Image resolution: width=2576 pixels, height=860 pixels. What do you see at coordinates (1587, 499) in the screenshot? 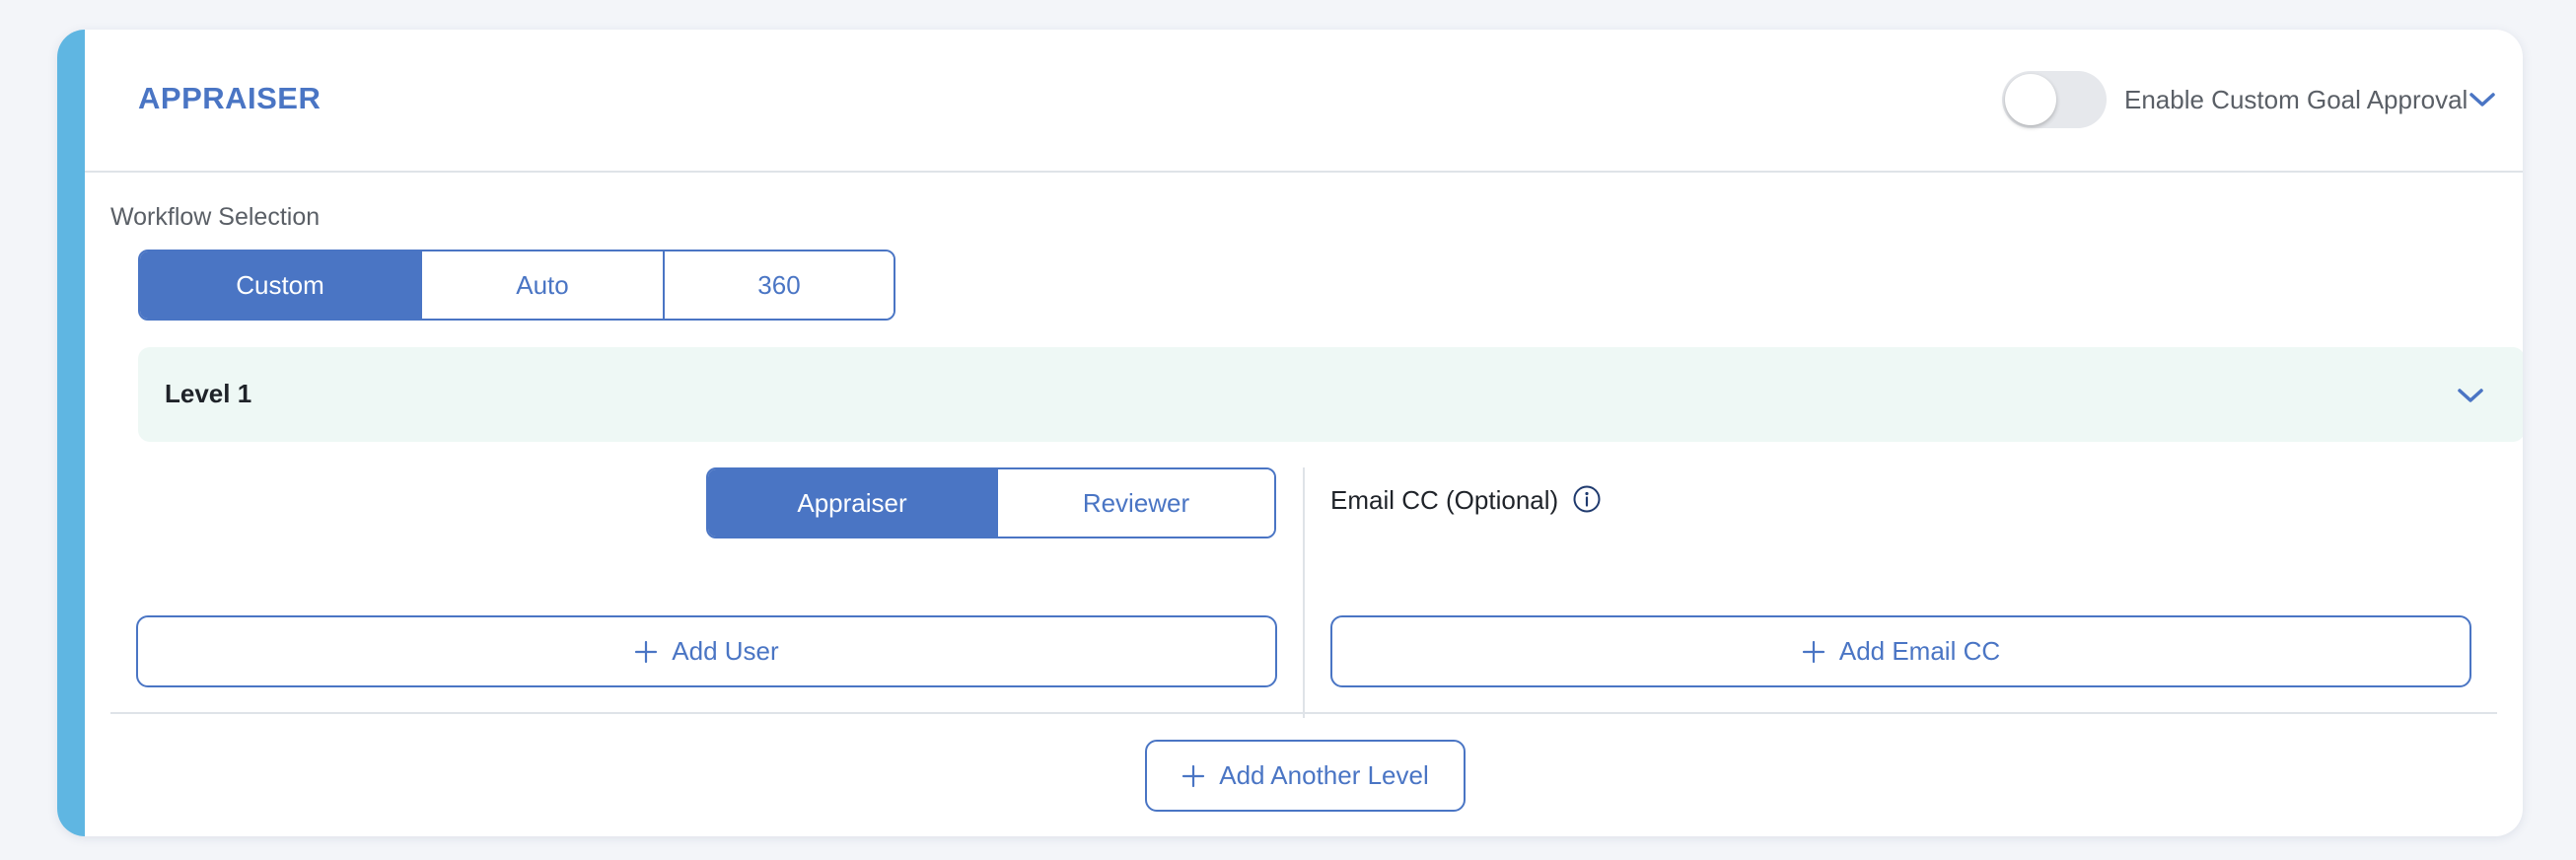
I see `info-icon` at bounding box center [1587, 499].